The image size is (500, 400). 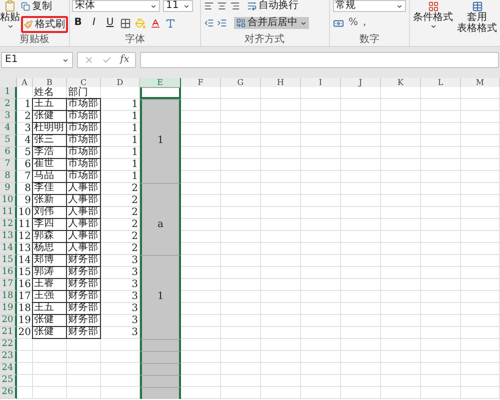 I want to click on column-header: A, so click(x=25, y=82).